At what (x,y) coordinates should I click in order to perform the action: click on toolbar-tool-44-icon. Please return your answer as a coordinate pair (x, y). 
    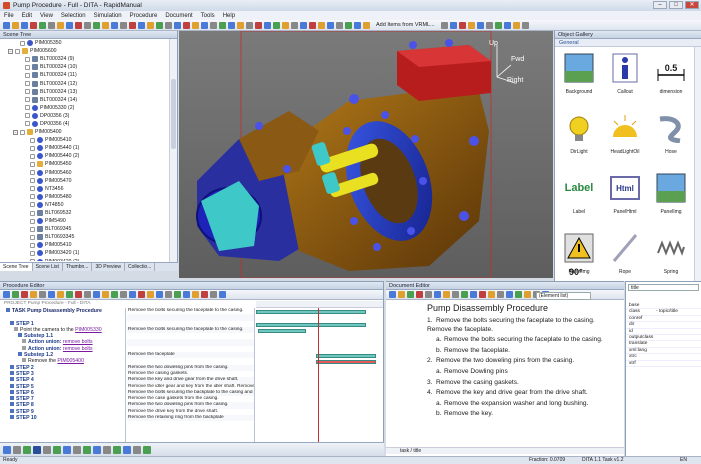
    Looking at the image, I should click on (462, 25).